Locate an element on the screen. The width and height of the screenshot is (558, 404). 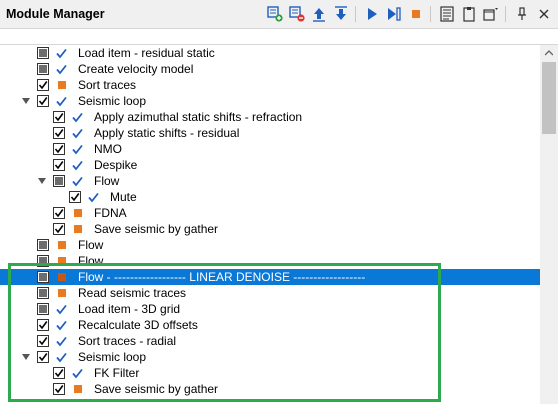
run-step-button is located at coordinates (394, 14).